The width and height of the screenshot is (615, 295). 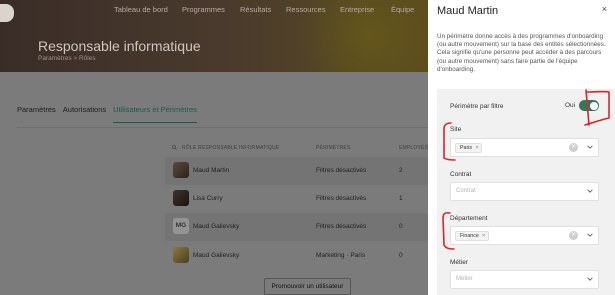 I want to click on promote-user-button: Promouvoir un utilisateur, so click(x=307, y=286).